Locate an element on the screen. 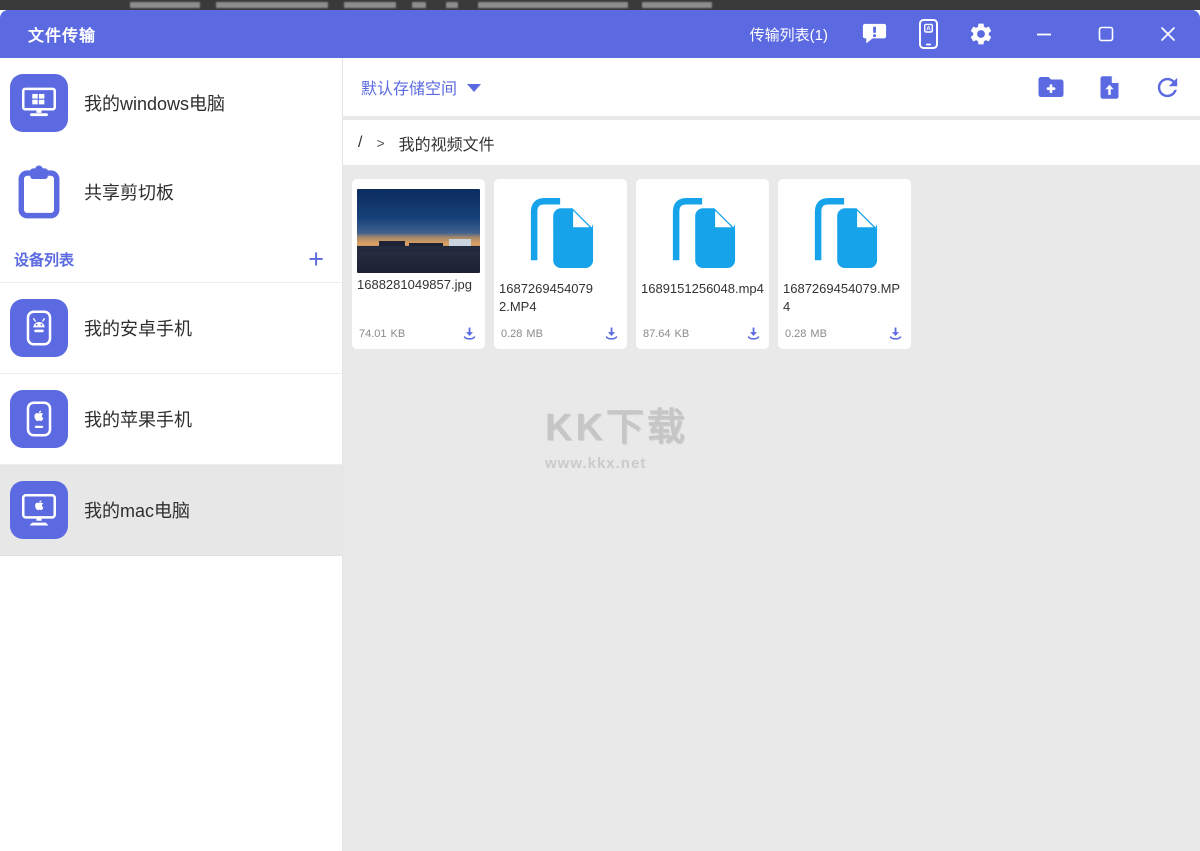  settings-gear-icon is located at coordinates (981, 34).